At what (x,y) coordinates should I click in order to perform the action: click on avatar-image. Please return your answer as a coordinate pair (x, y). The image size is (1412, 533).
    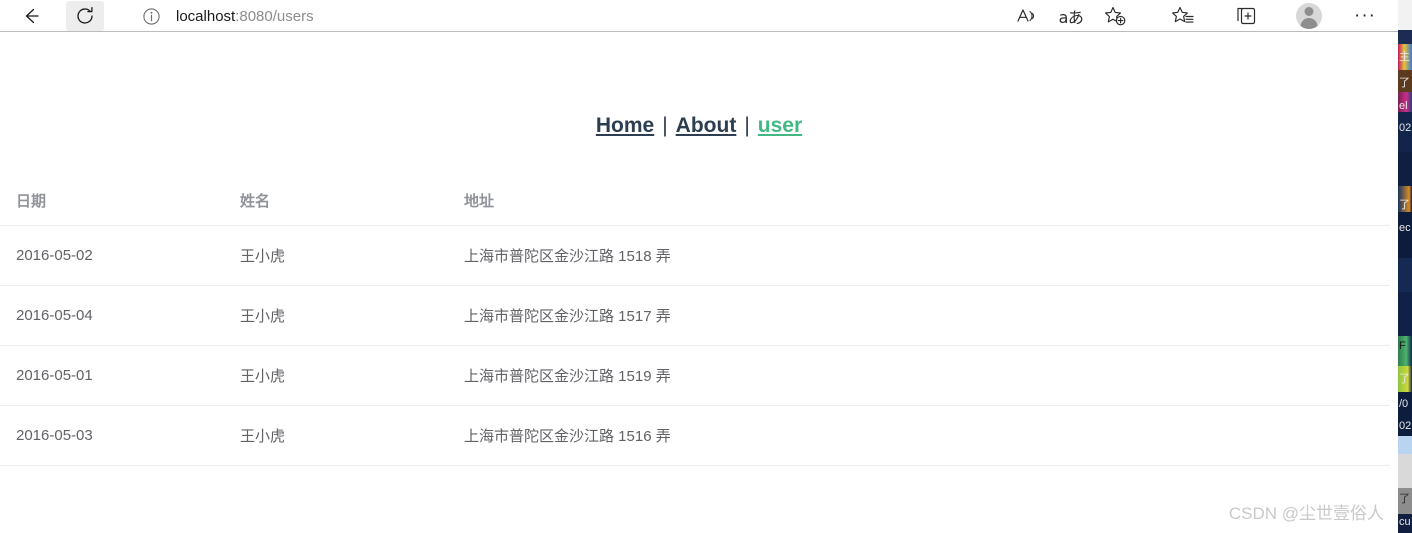
    Looking at the image, I should click on (1309, 16).